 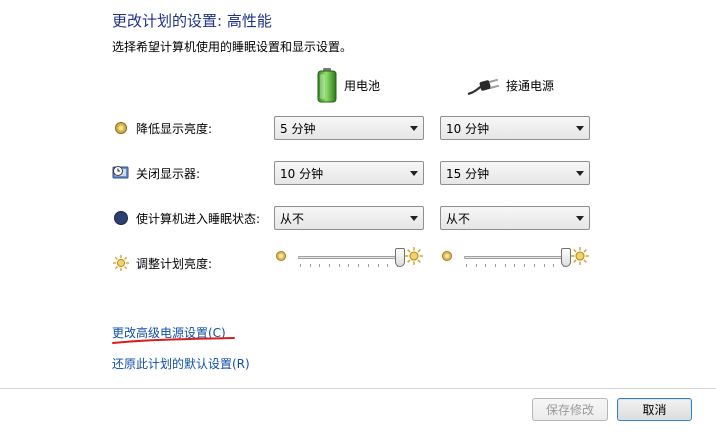 What do you see at coordinates (358, 388) in the screenshot?
I see `footer-divider` at bounding box center [358, 388].